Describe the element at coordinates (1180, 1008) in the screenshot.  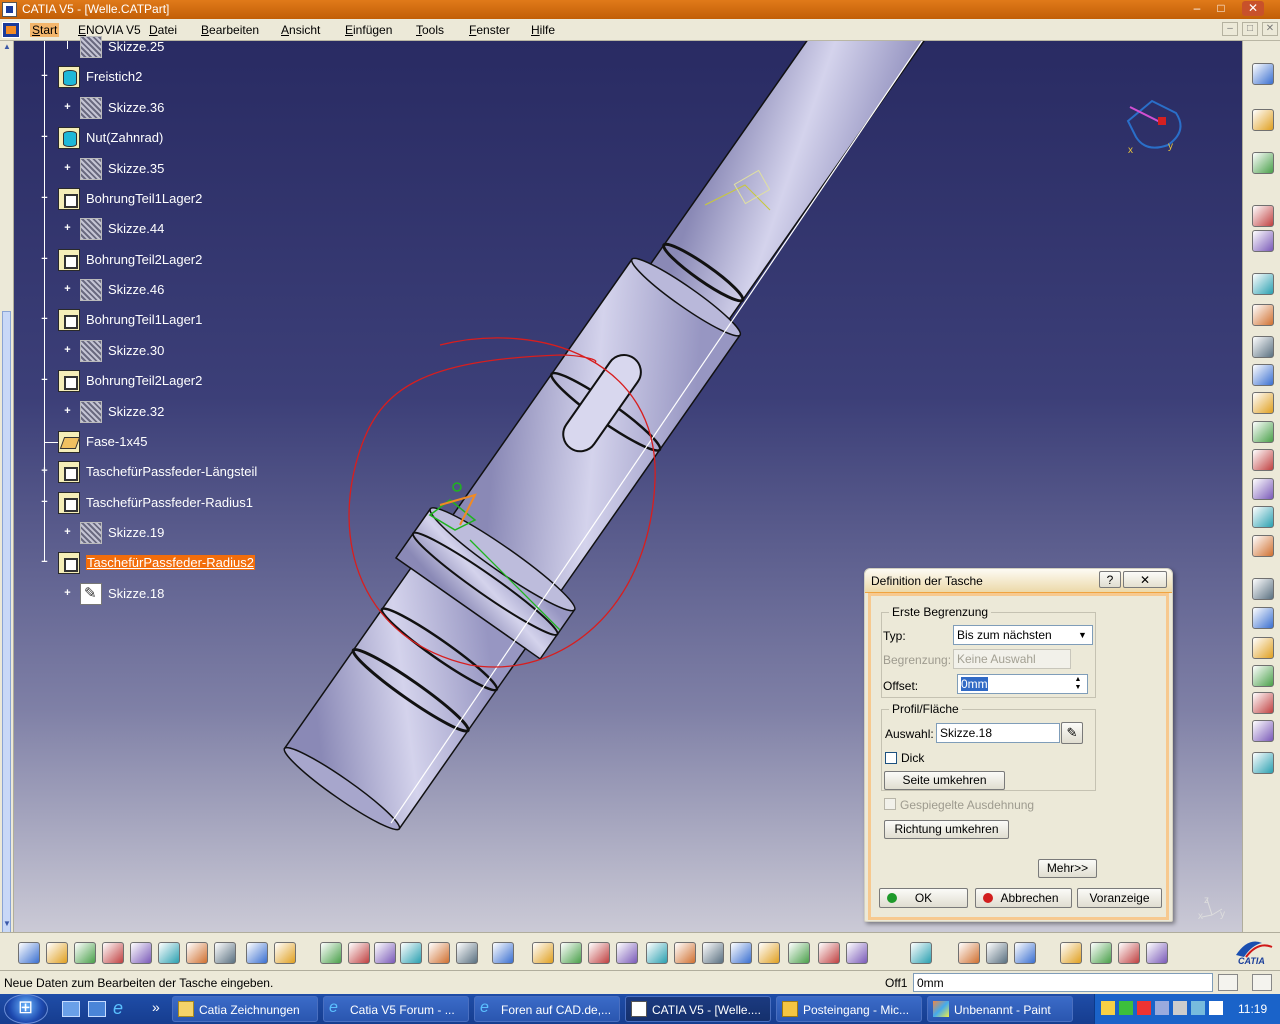
I see `tray-volume-icon` at that location.